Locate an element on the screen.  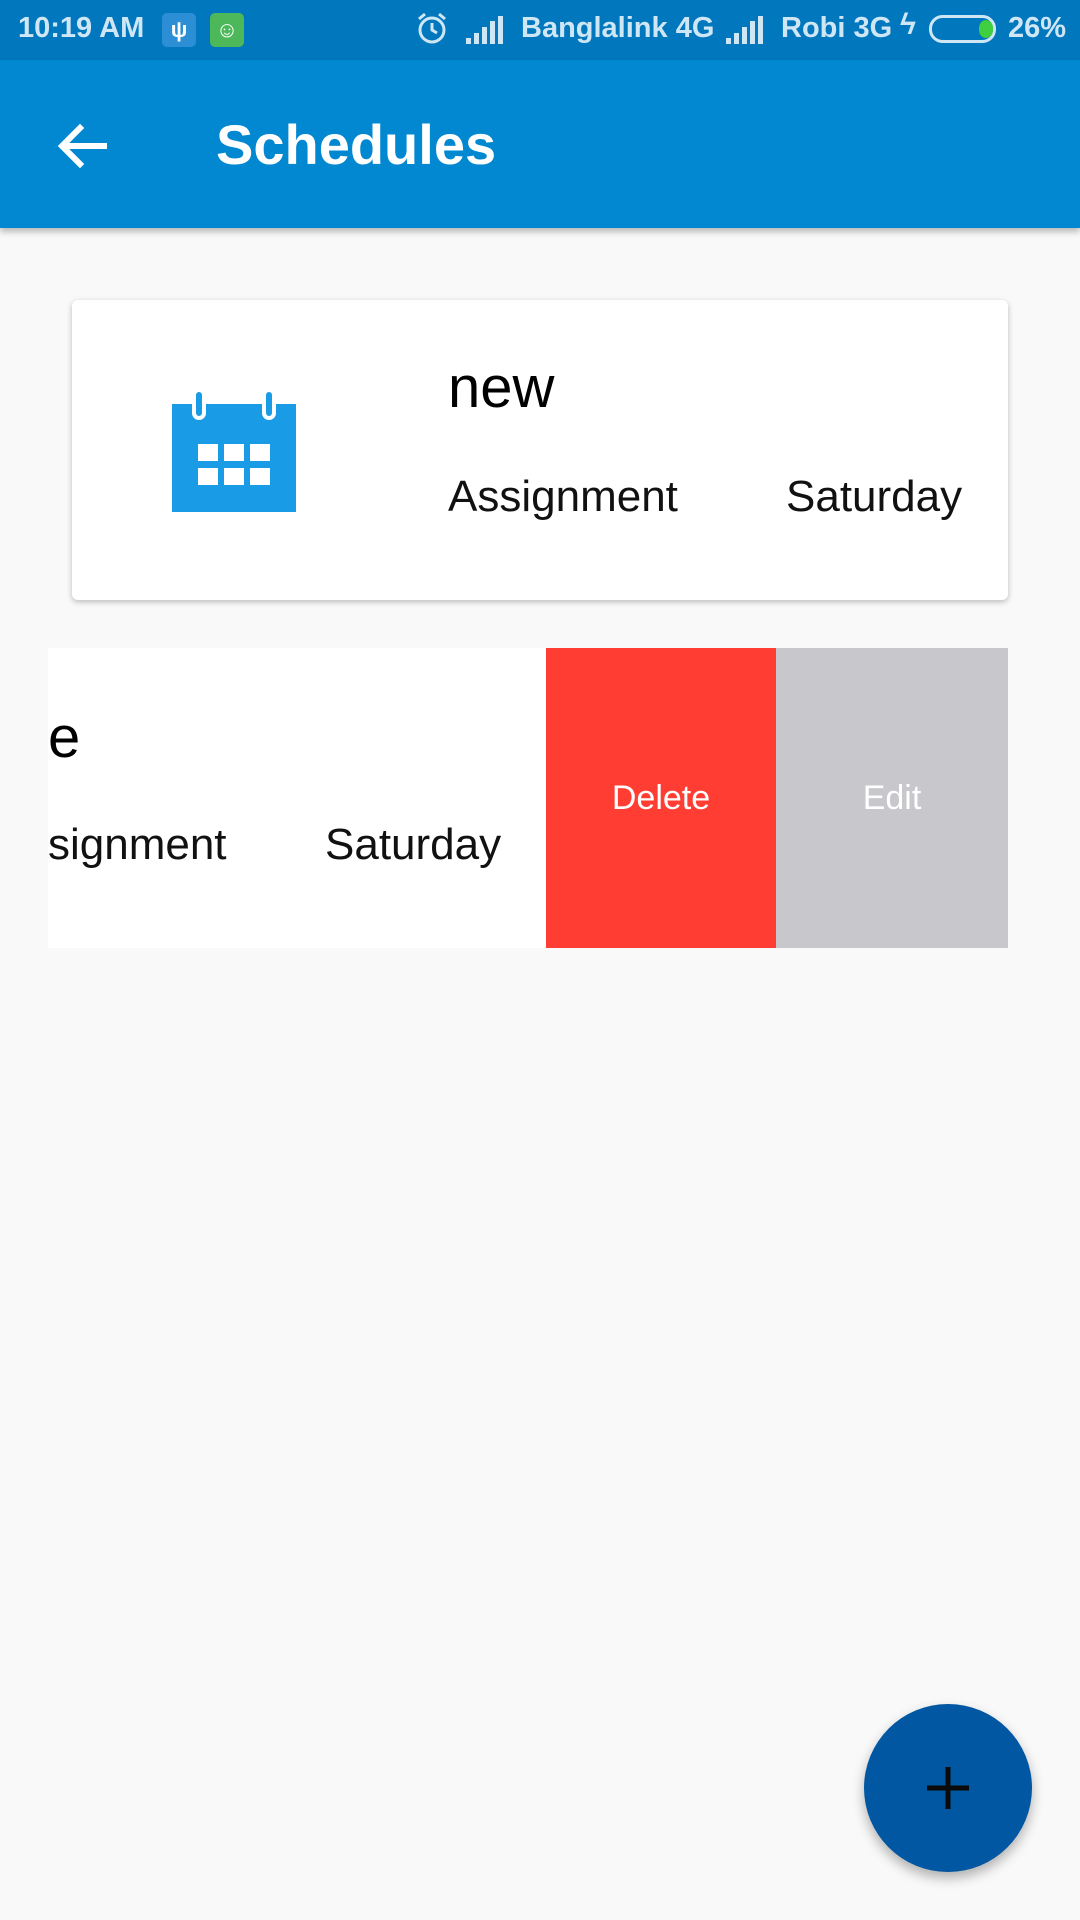
alarm-icon is located at coordinates (432, 28).